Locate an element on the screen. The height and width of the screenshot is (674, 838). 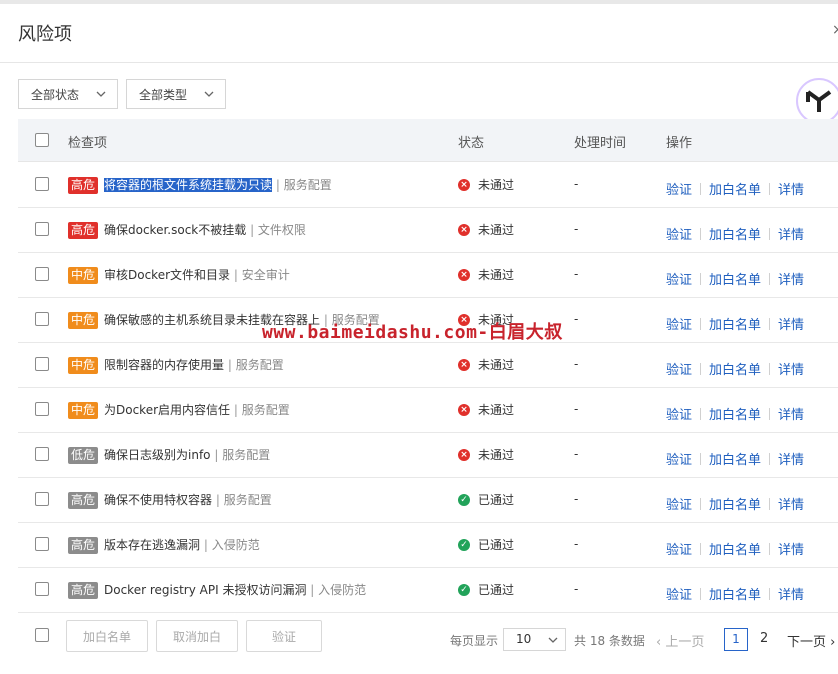
next-page-label: 下一页 is located at coordinates (807, 642).